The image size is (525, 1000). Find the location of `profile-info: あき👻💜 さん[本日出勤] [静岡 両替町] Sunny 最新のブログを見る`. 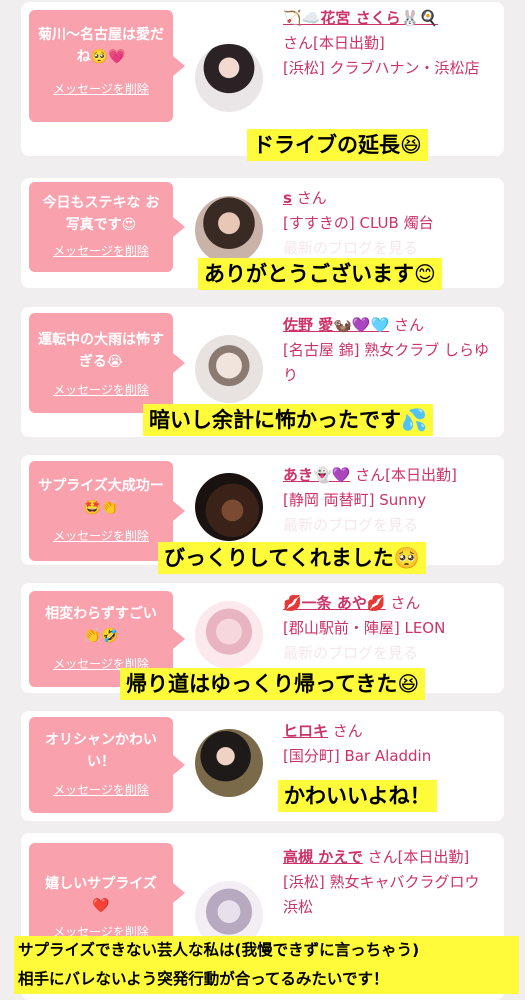

profile-info: あき👻💜 さん[本日出勤] [静岡 両替町] Sunny 最新のブログを見る is located at coordinates (390, 500).